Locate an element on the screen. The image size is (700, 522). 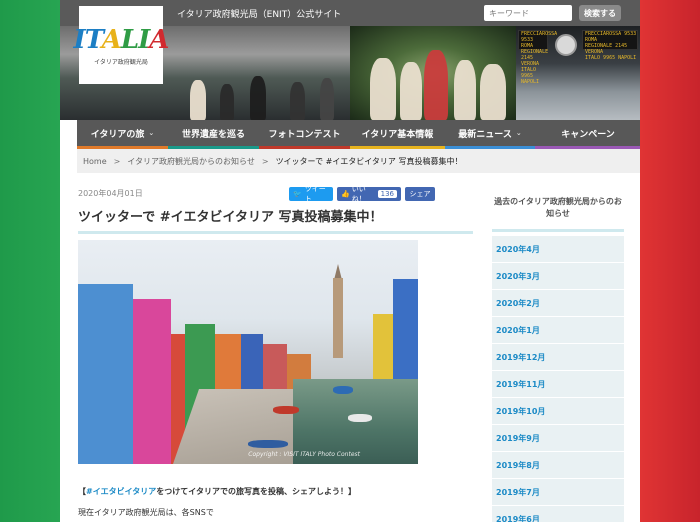
archive-item: 2019年7月 is located at coordinates (558, 492).